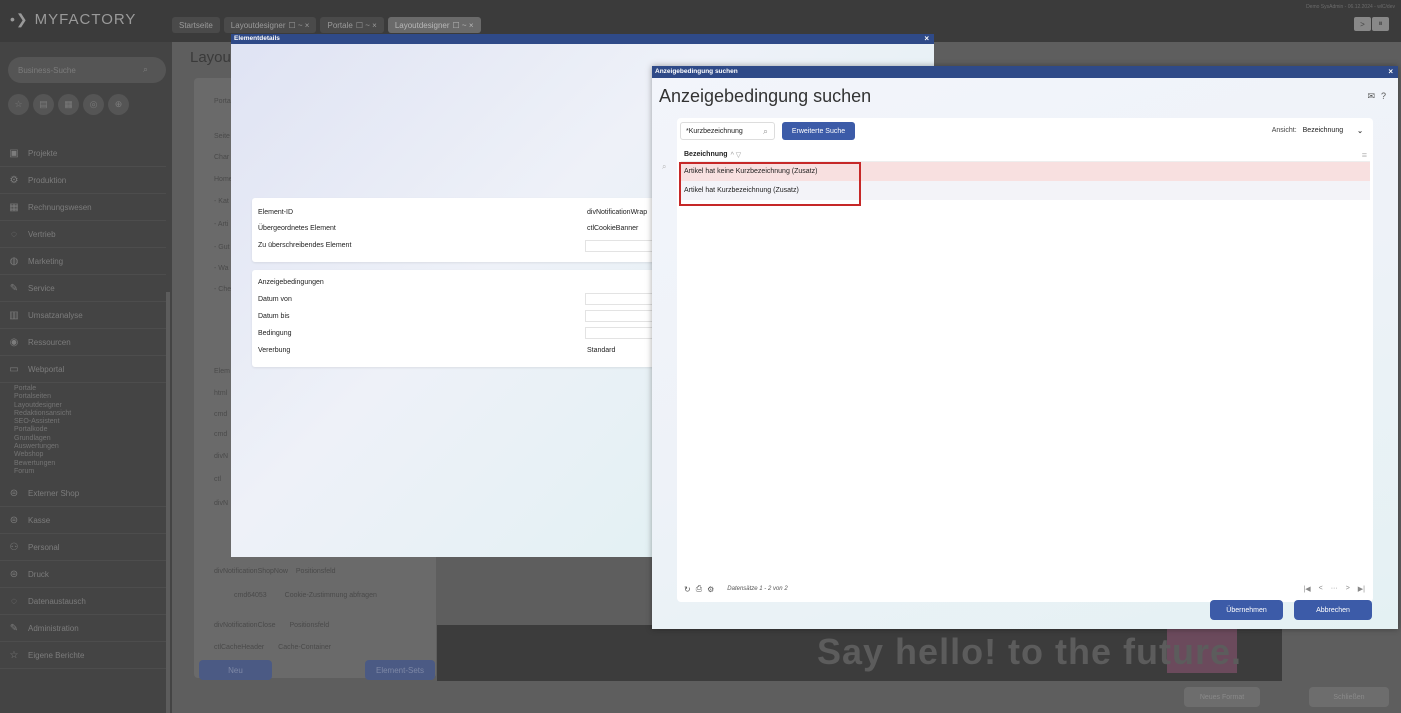  Describe the element at coordinates (90, 464) in the screenshot. I see `submenu-item: Bewertungen` at that location.